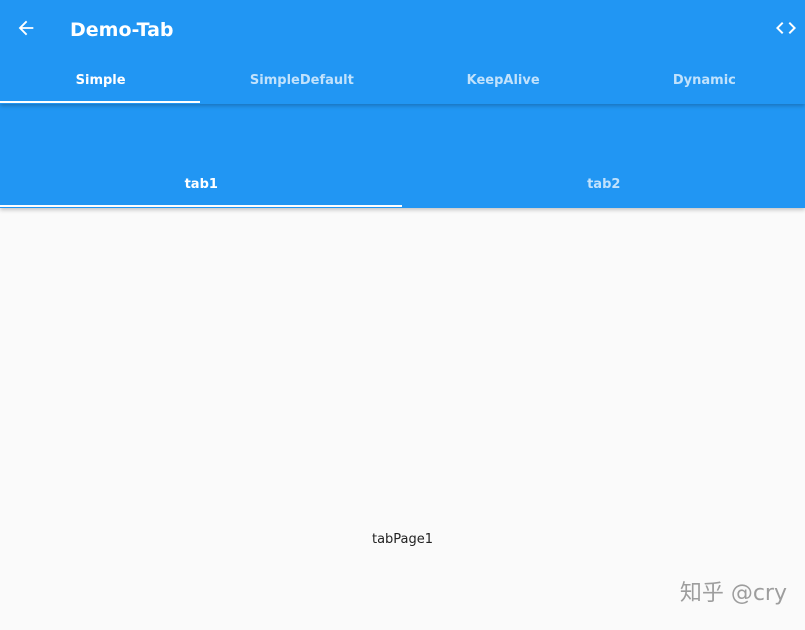 This screenshot has width=805, height=630. I want to click on inner-tab-bar: tab1 tab2, so click(402, 184).